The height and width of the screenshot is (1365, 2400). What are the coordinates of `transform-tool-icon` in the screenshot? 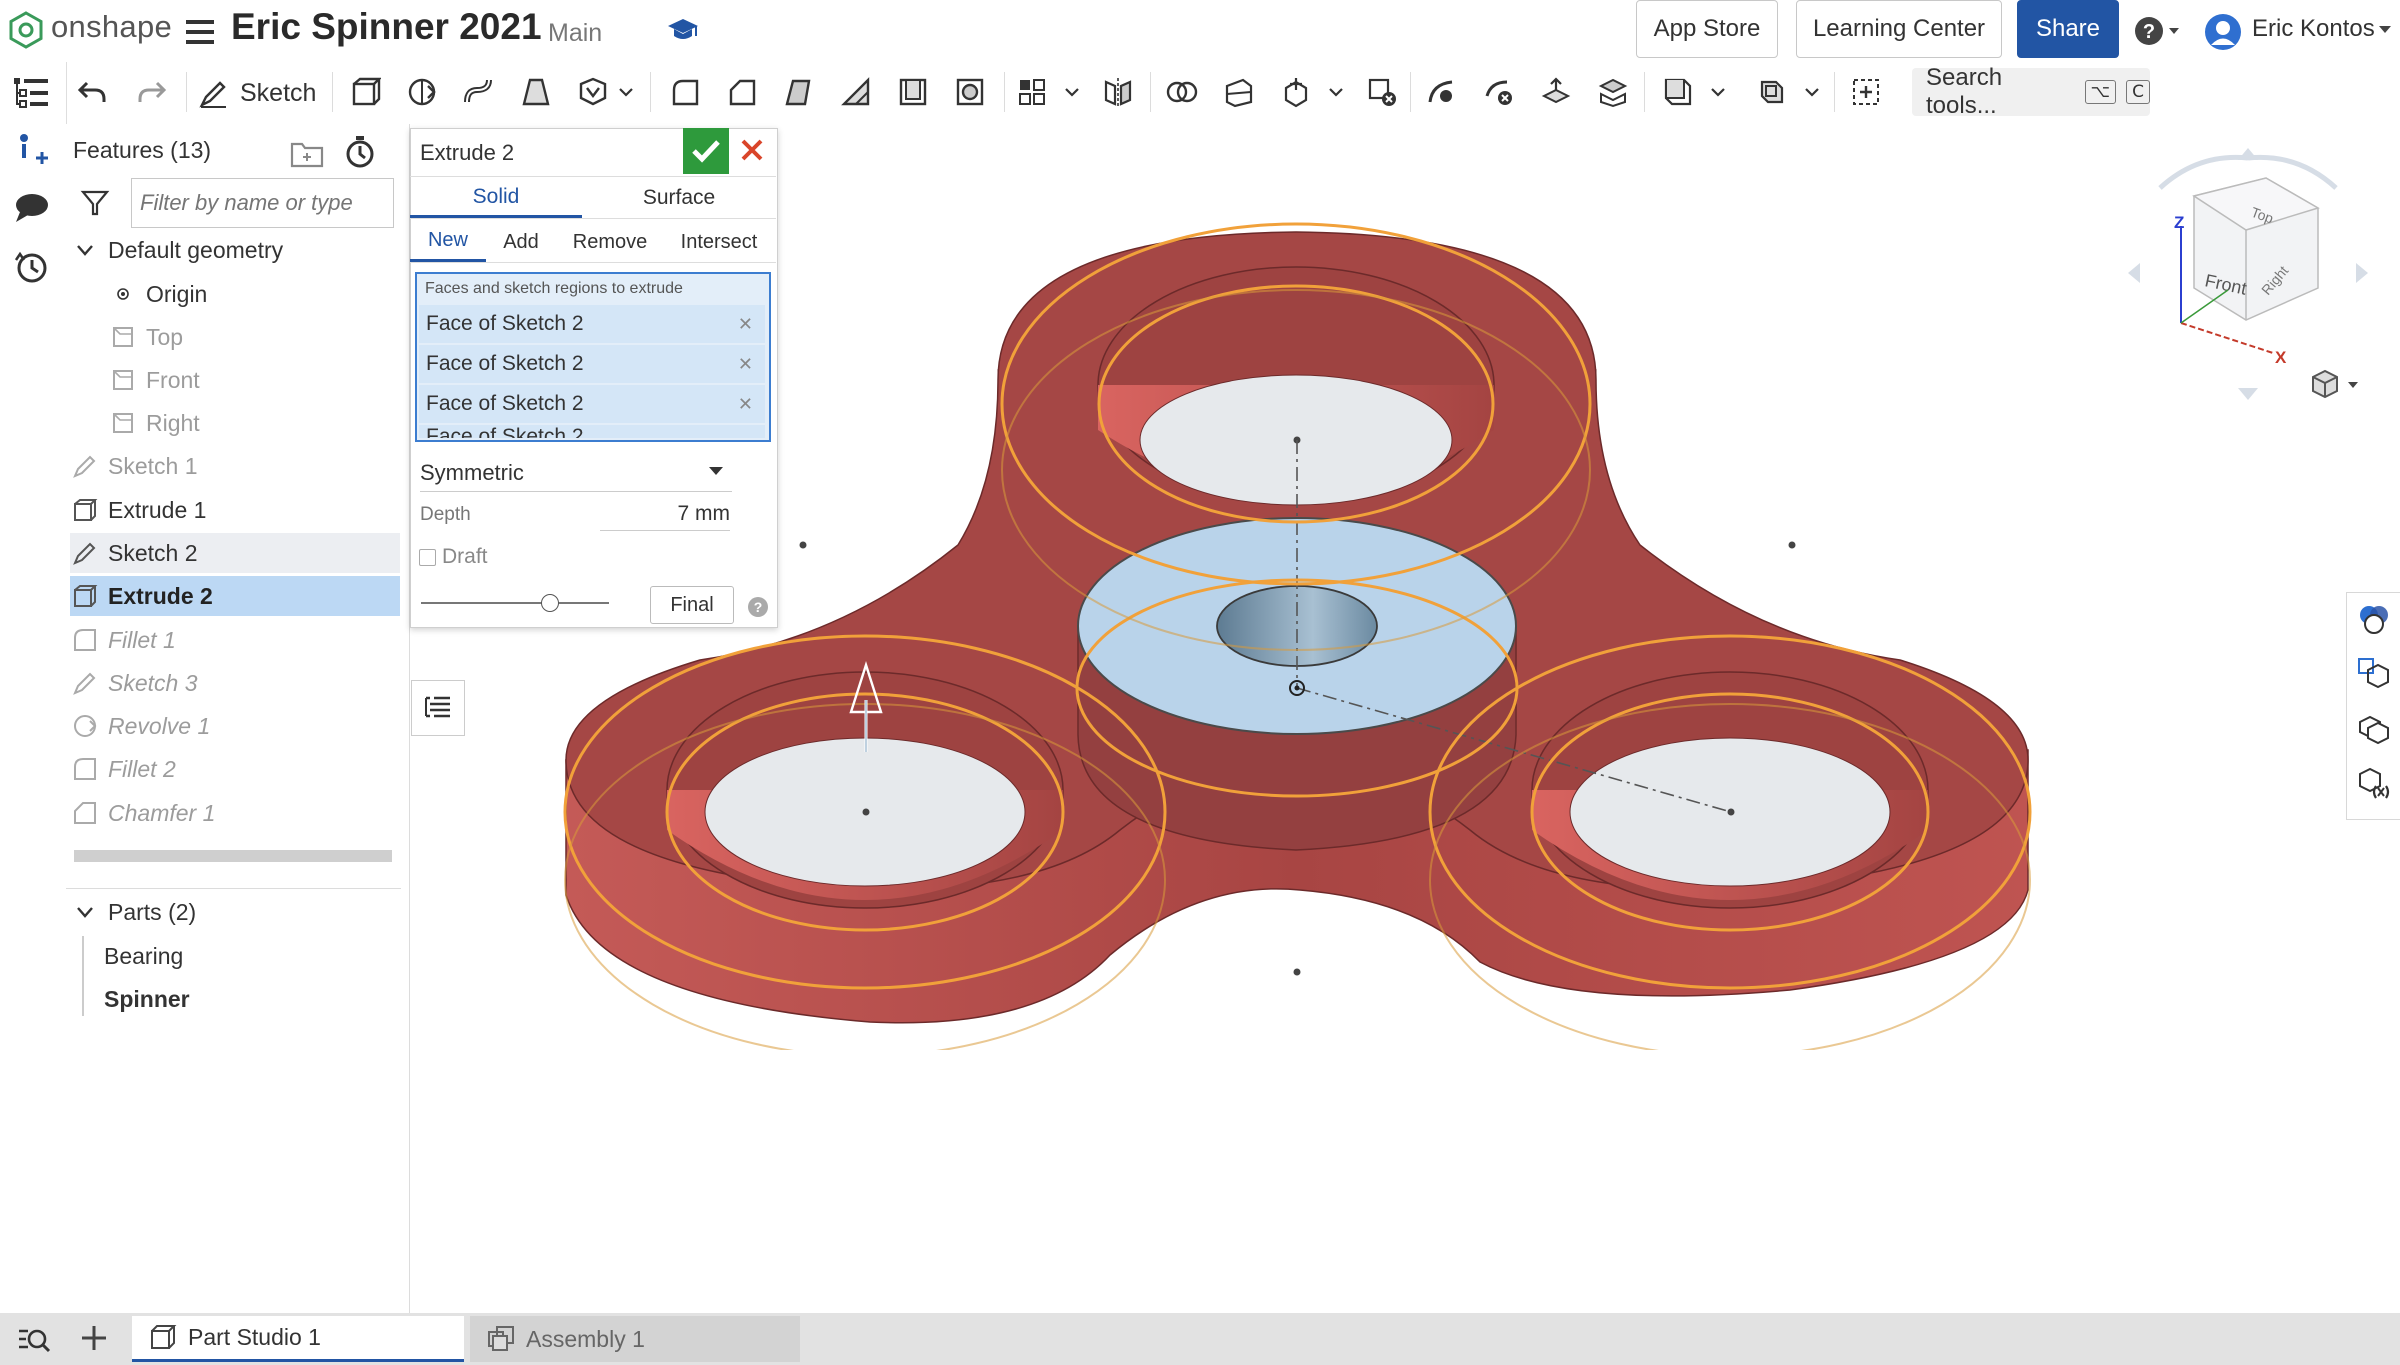 It's located at (1296, 92).